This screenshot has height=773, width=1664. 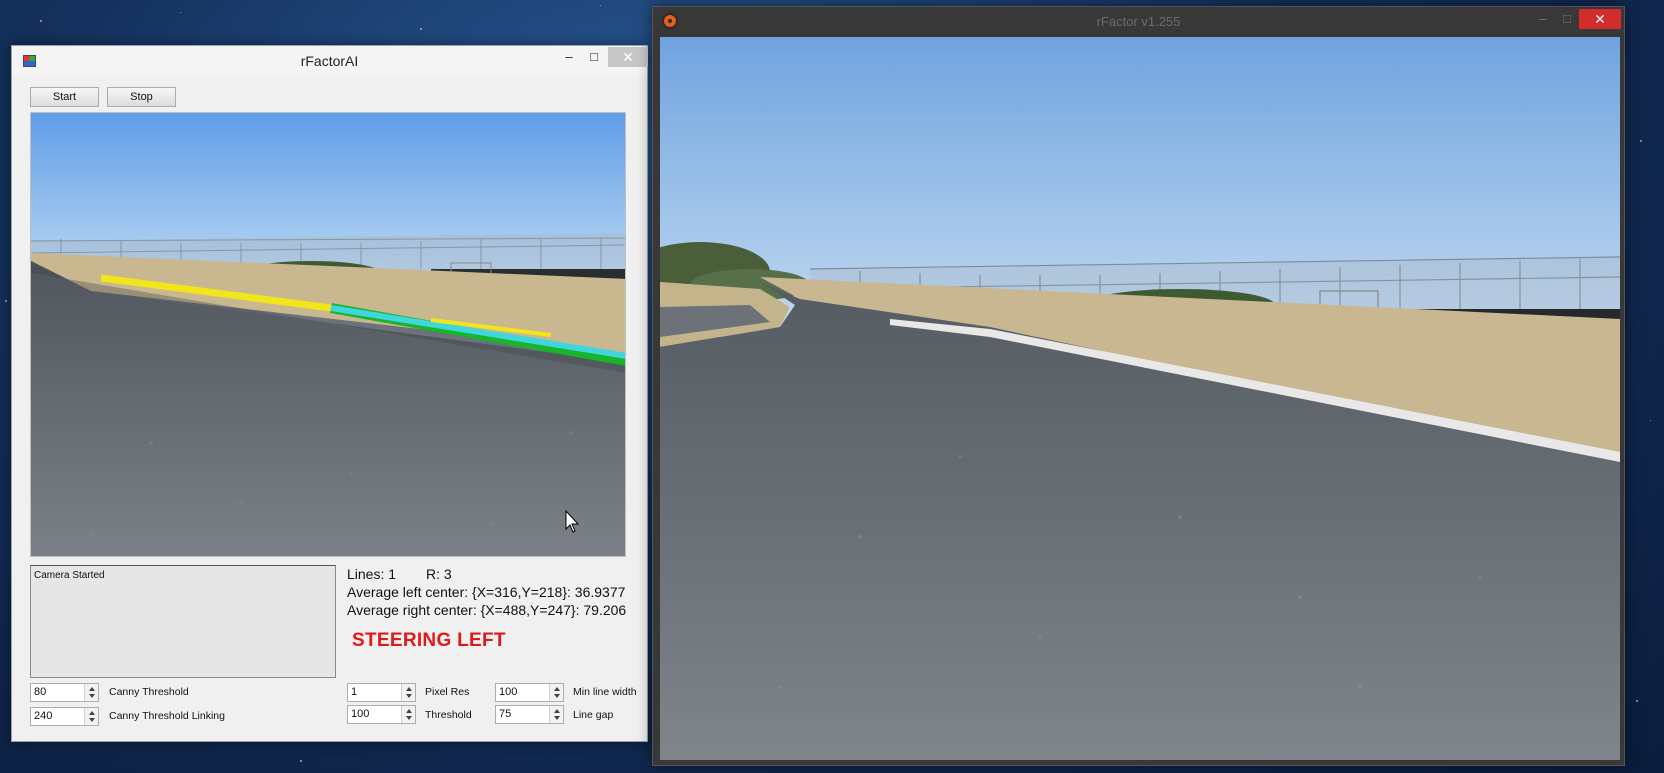 What do you see at coordinates (439, 574) in the screenshot?
I see `r-value: R: 3` at bounding box center [439, 574].